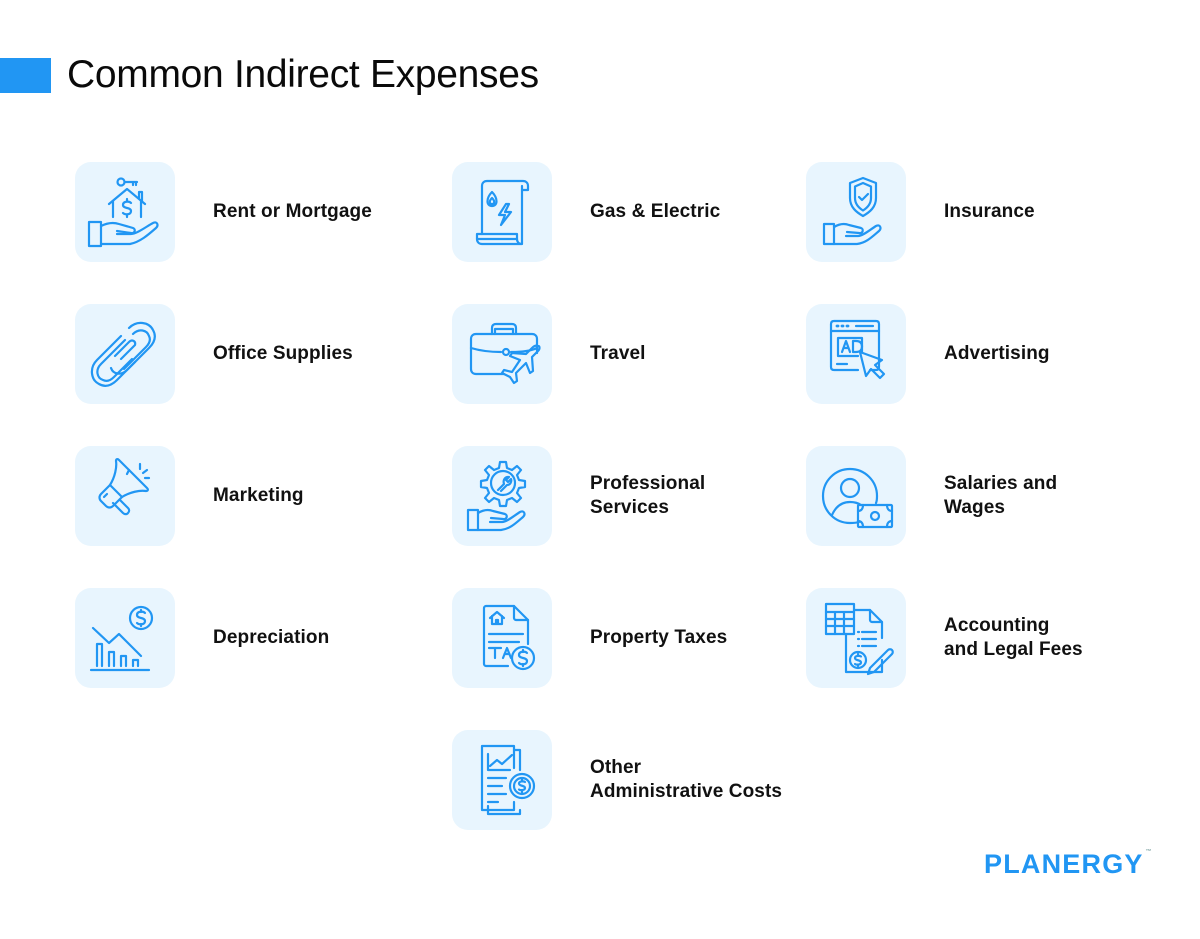 This screenshot has width=1200, height=939. Describe the element at coordinates (508, 780) in the screenshot. I see `report-dollar-icon` at that location.